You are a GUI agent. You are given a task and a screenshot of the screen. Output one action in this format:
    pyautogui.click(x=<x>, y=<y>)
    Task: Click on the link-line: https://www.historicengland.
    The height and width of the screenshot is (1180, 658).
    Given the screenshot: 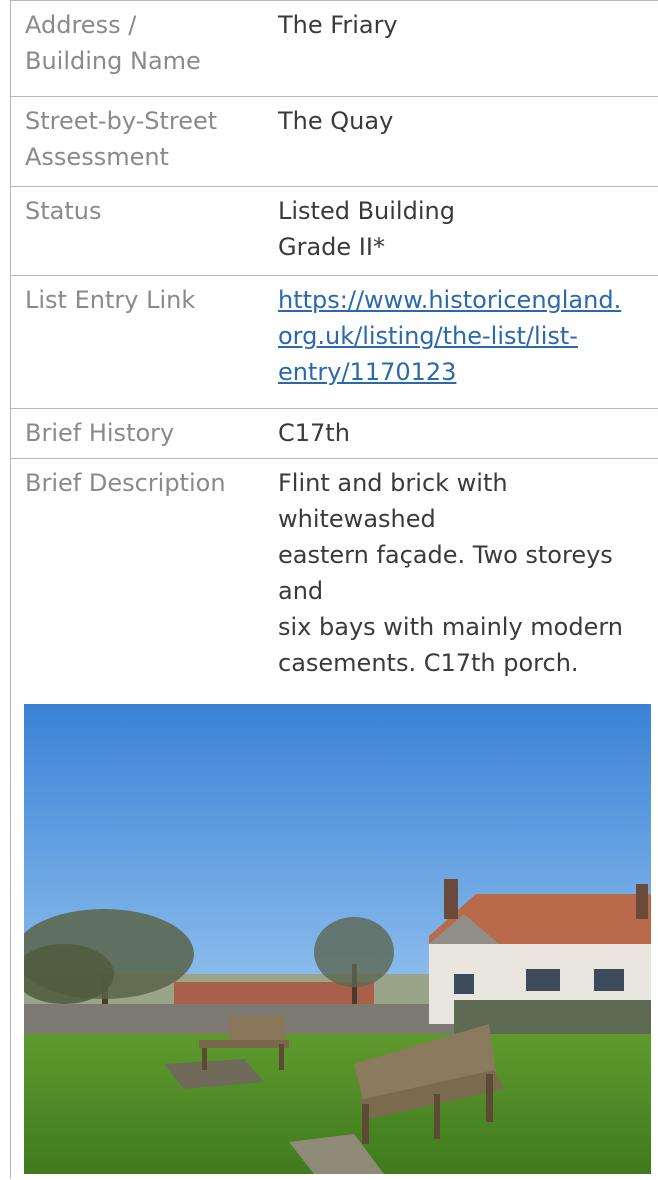 What is the action you would take?
    pyautogui.click(x=450, y=300)
    